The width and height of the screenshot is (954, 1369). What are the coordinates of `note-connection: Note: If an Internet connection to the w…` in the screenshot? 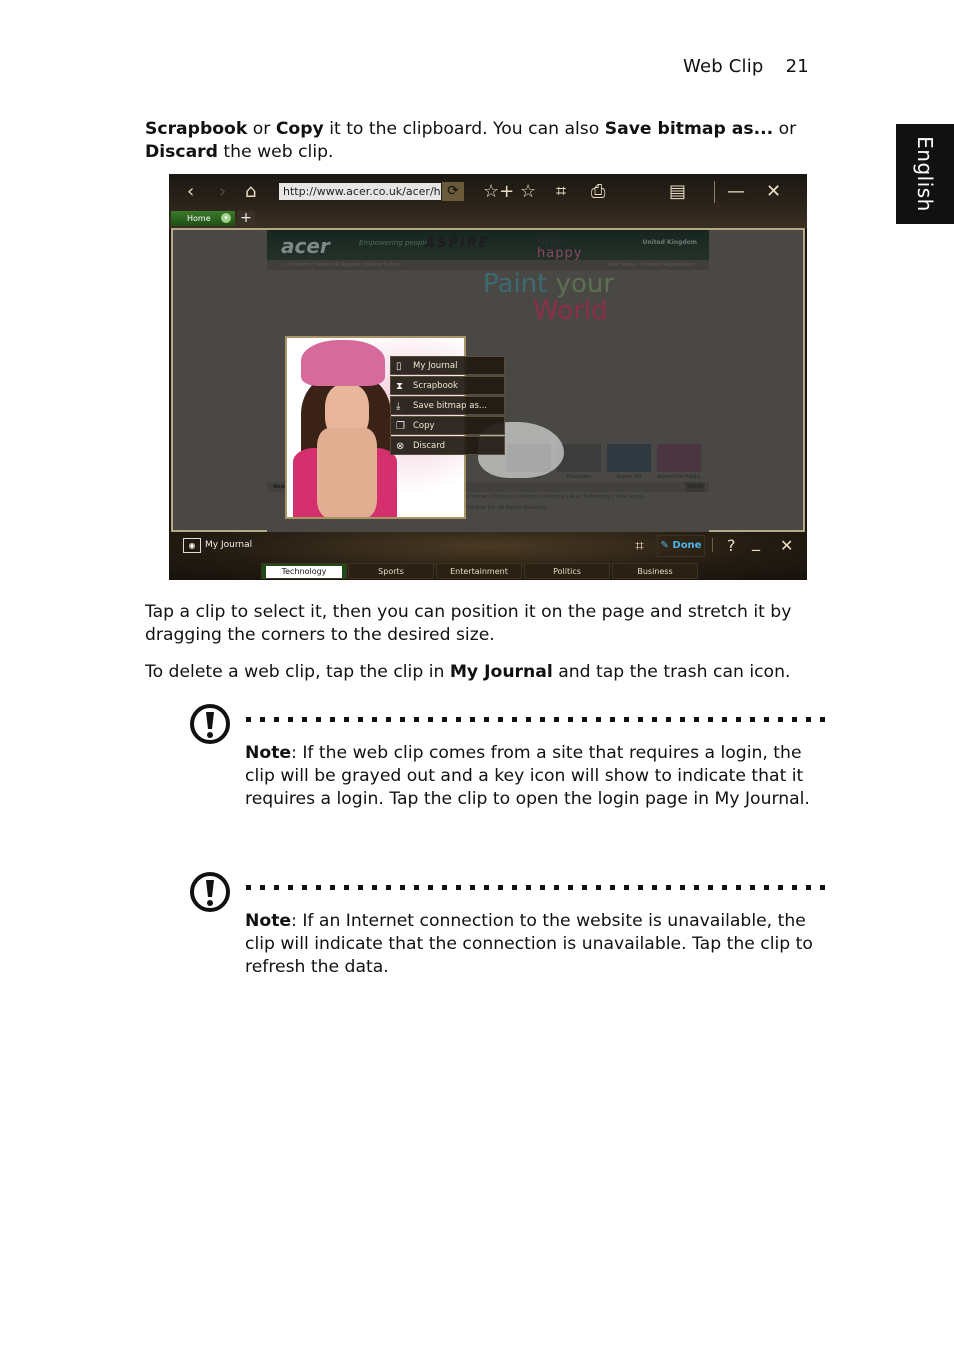 It's located at (540, 944).